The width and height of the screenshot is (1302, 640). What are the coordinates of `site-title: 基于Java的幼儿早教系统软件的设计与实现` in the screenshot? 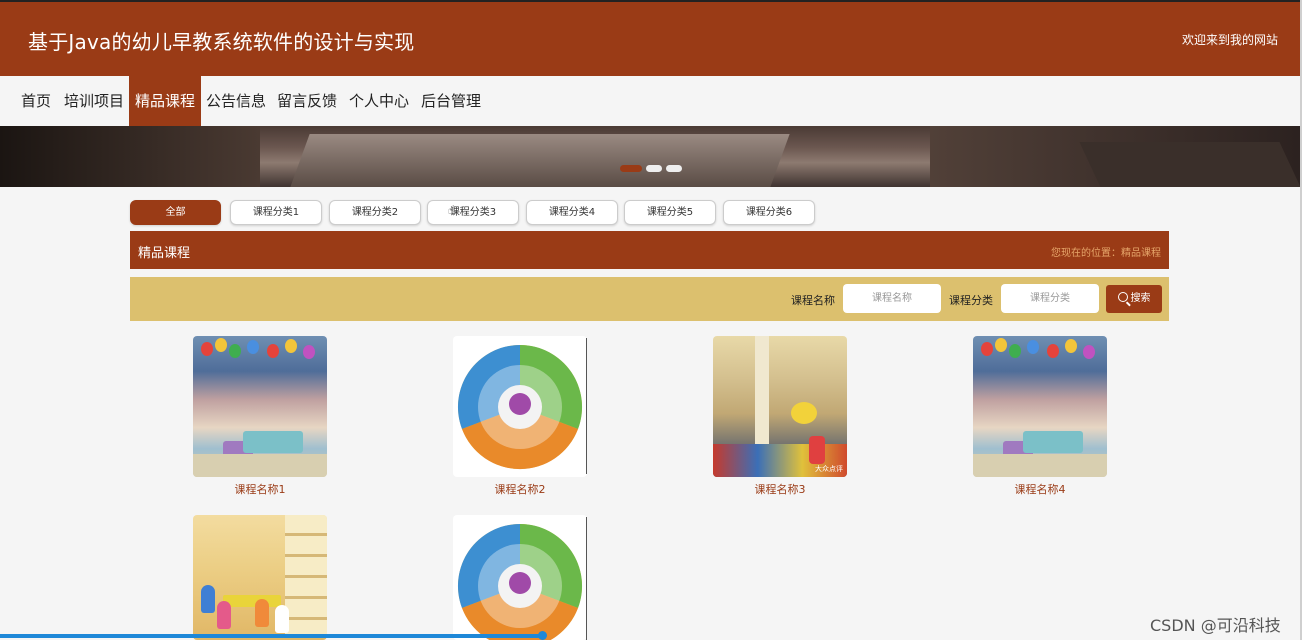 It's located at (221, 42).